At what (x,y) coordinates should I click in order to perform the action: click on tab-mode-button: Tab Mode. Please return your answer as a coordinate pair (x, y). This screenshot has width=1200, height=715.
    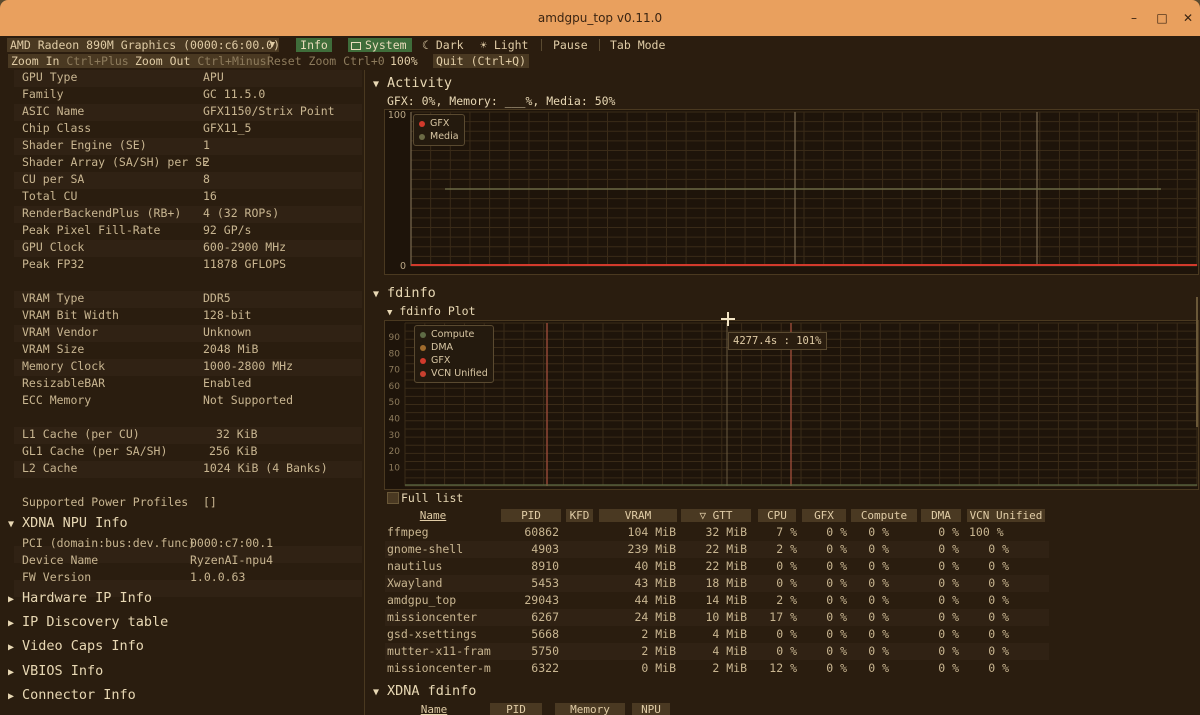
    Looking at the image, I should click on (637, 45).